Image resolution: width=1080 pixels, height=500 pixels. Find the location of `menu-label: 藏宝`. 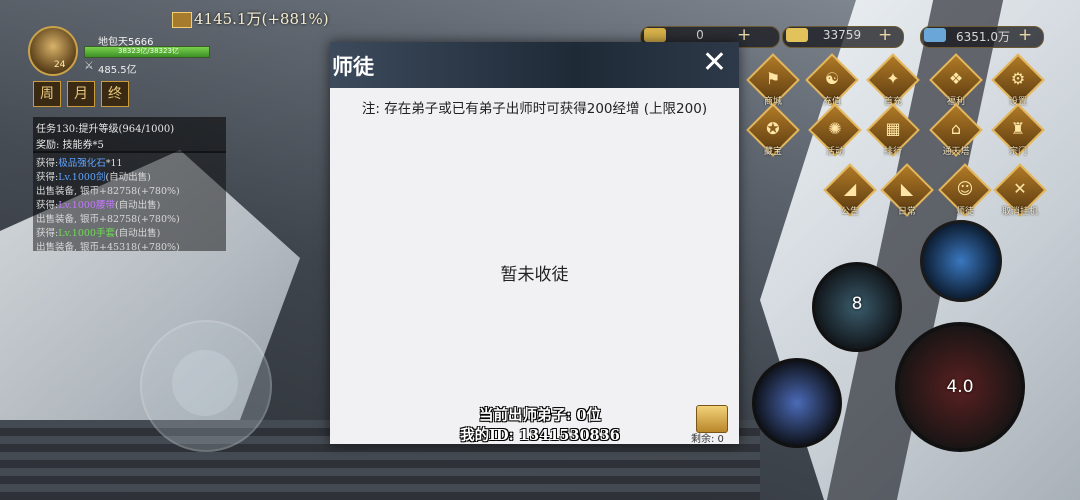

menu-label: 藏宝 is located at coordinates (773, 150).